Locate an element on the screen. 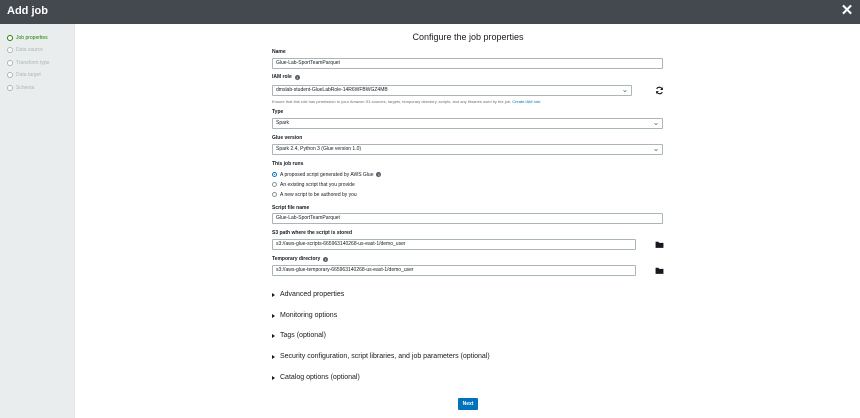 The image size is (860, 418). step-label: Data source is located at coordinates (29, 49).